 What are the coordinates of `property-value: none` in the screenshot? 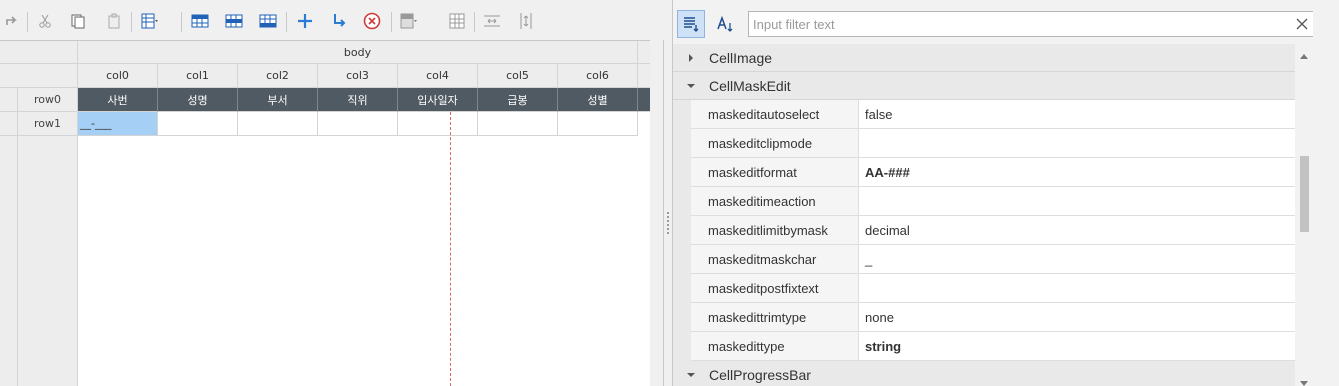 It's located at (1077, 317).